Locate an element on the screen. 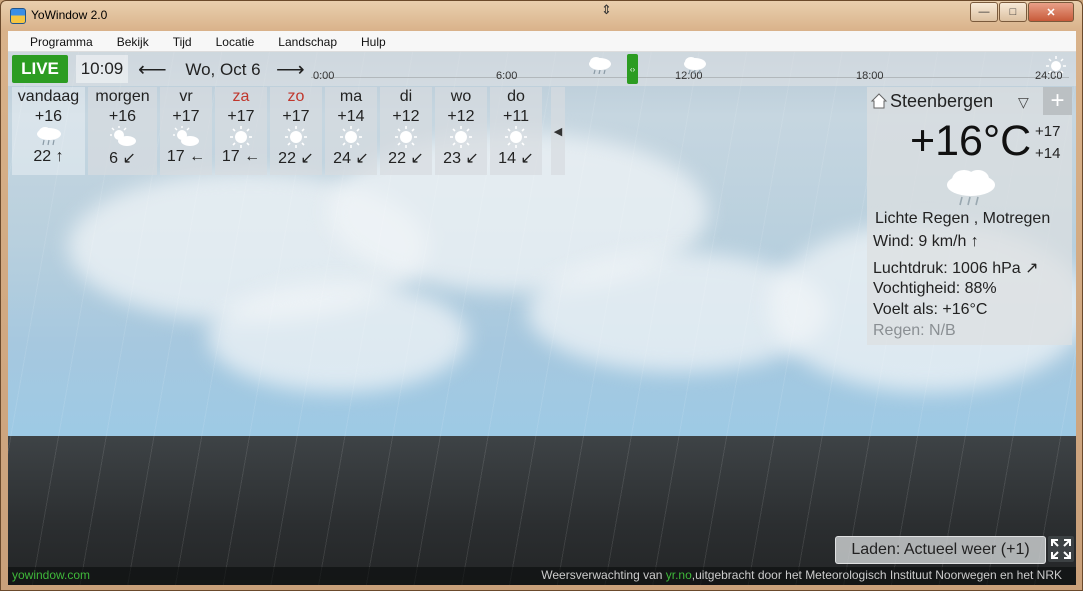 The image size is (1083, 591). collapse-forecast-button: ◀ is located at coordinates (558, 131).